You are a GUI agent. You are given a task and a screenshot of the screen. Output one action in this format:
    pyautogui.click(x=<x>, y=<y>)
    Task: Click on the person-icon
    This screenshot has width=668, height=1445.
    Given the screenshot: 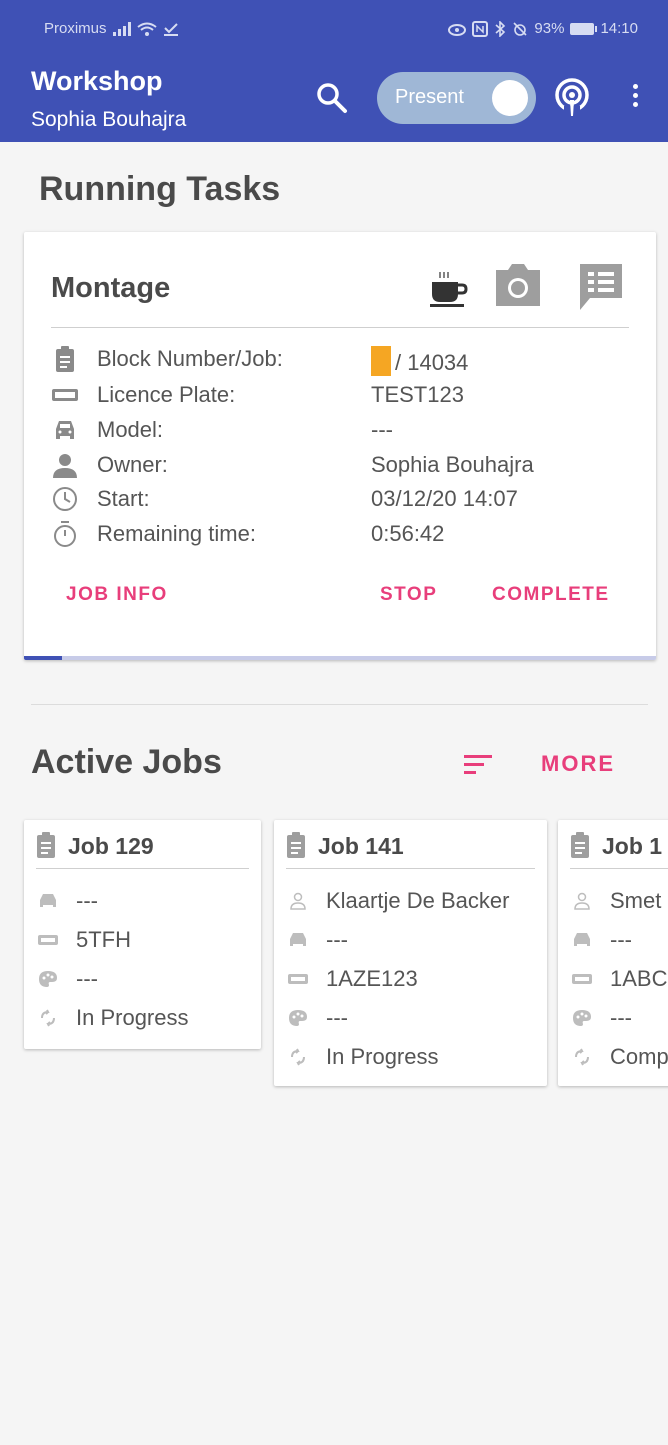 What is the action you would take?
    pyautogui.click(x=65, y=466)
    